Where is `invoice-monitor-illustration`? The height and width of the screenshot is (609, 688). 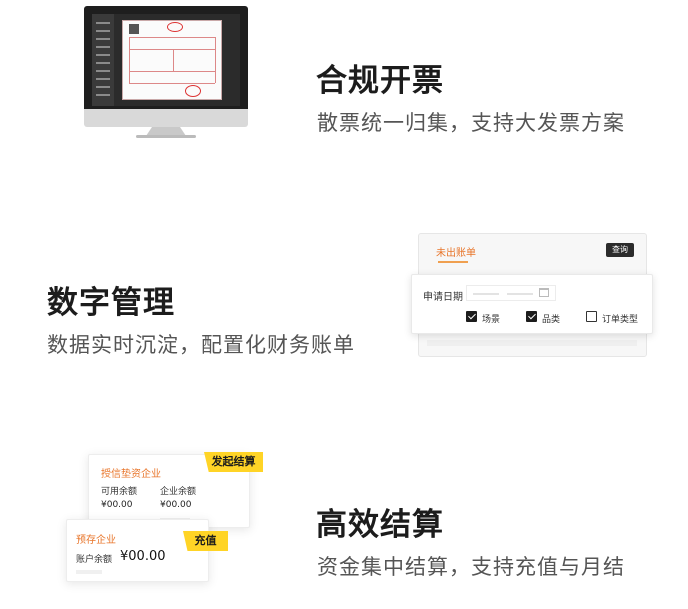
invoice-monitor-illustration is located at coordinates (166, 72).